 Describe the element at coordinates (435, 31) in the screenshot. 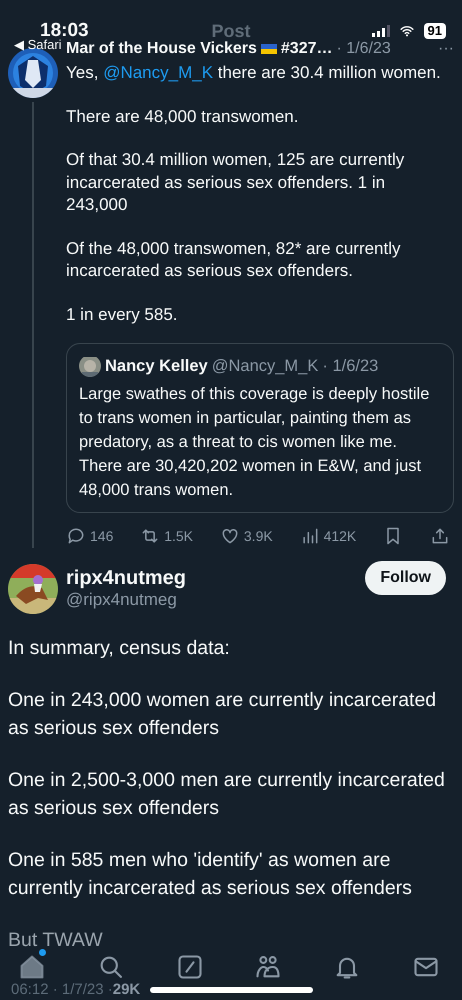

I see `battery-level: 91` at that location.